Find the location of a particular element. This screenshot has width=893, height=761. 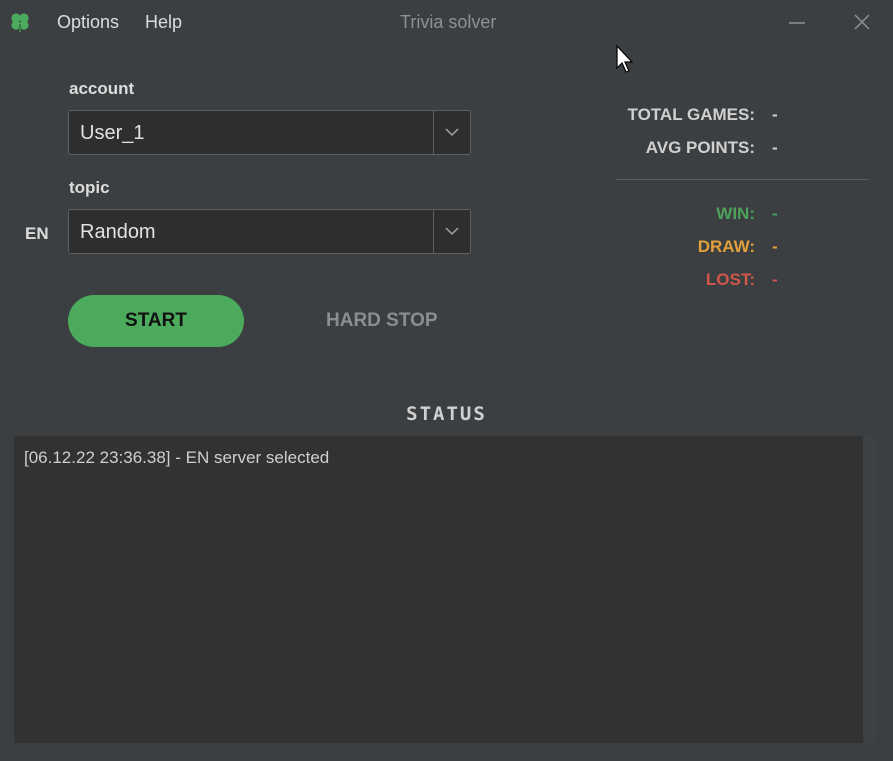

mouse-cursor-icon is located at coordinates (625, 59).